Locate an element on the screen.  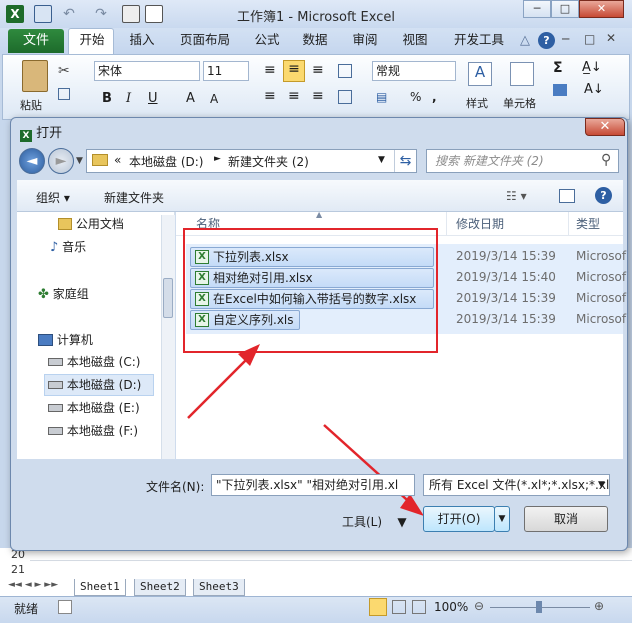
copy-icon is located at coordinates (64, 94).